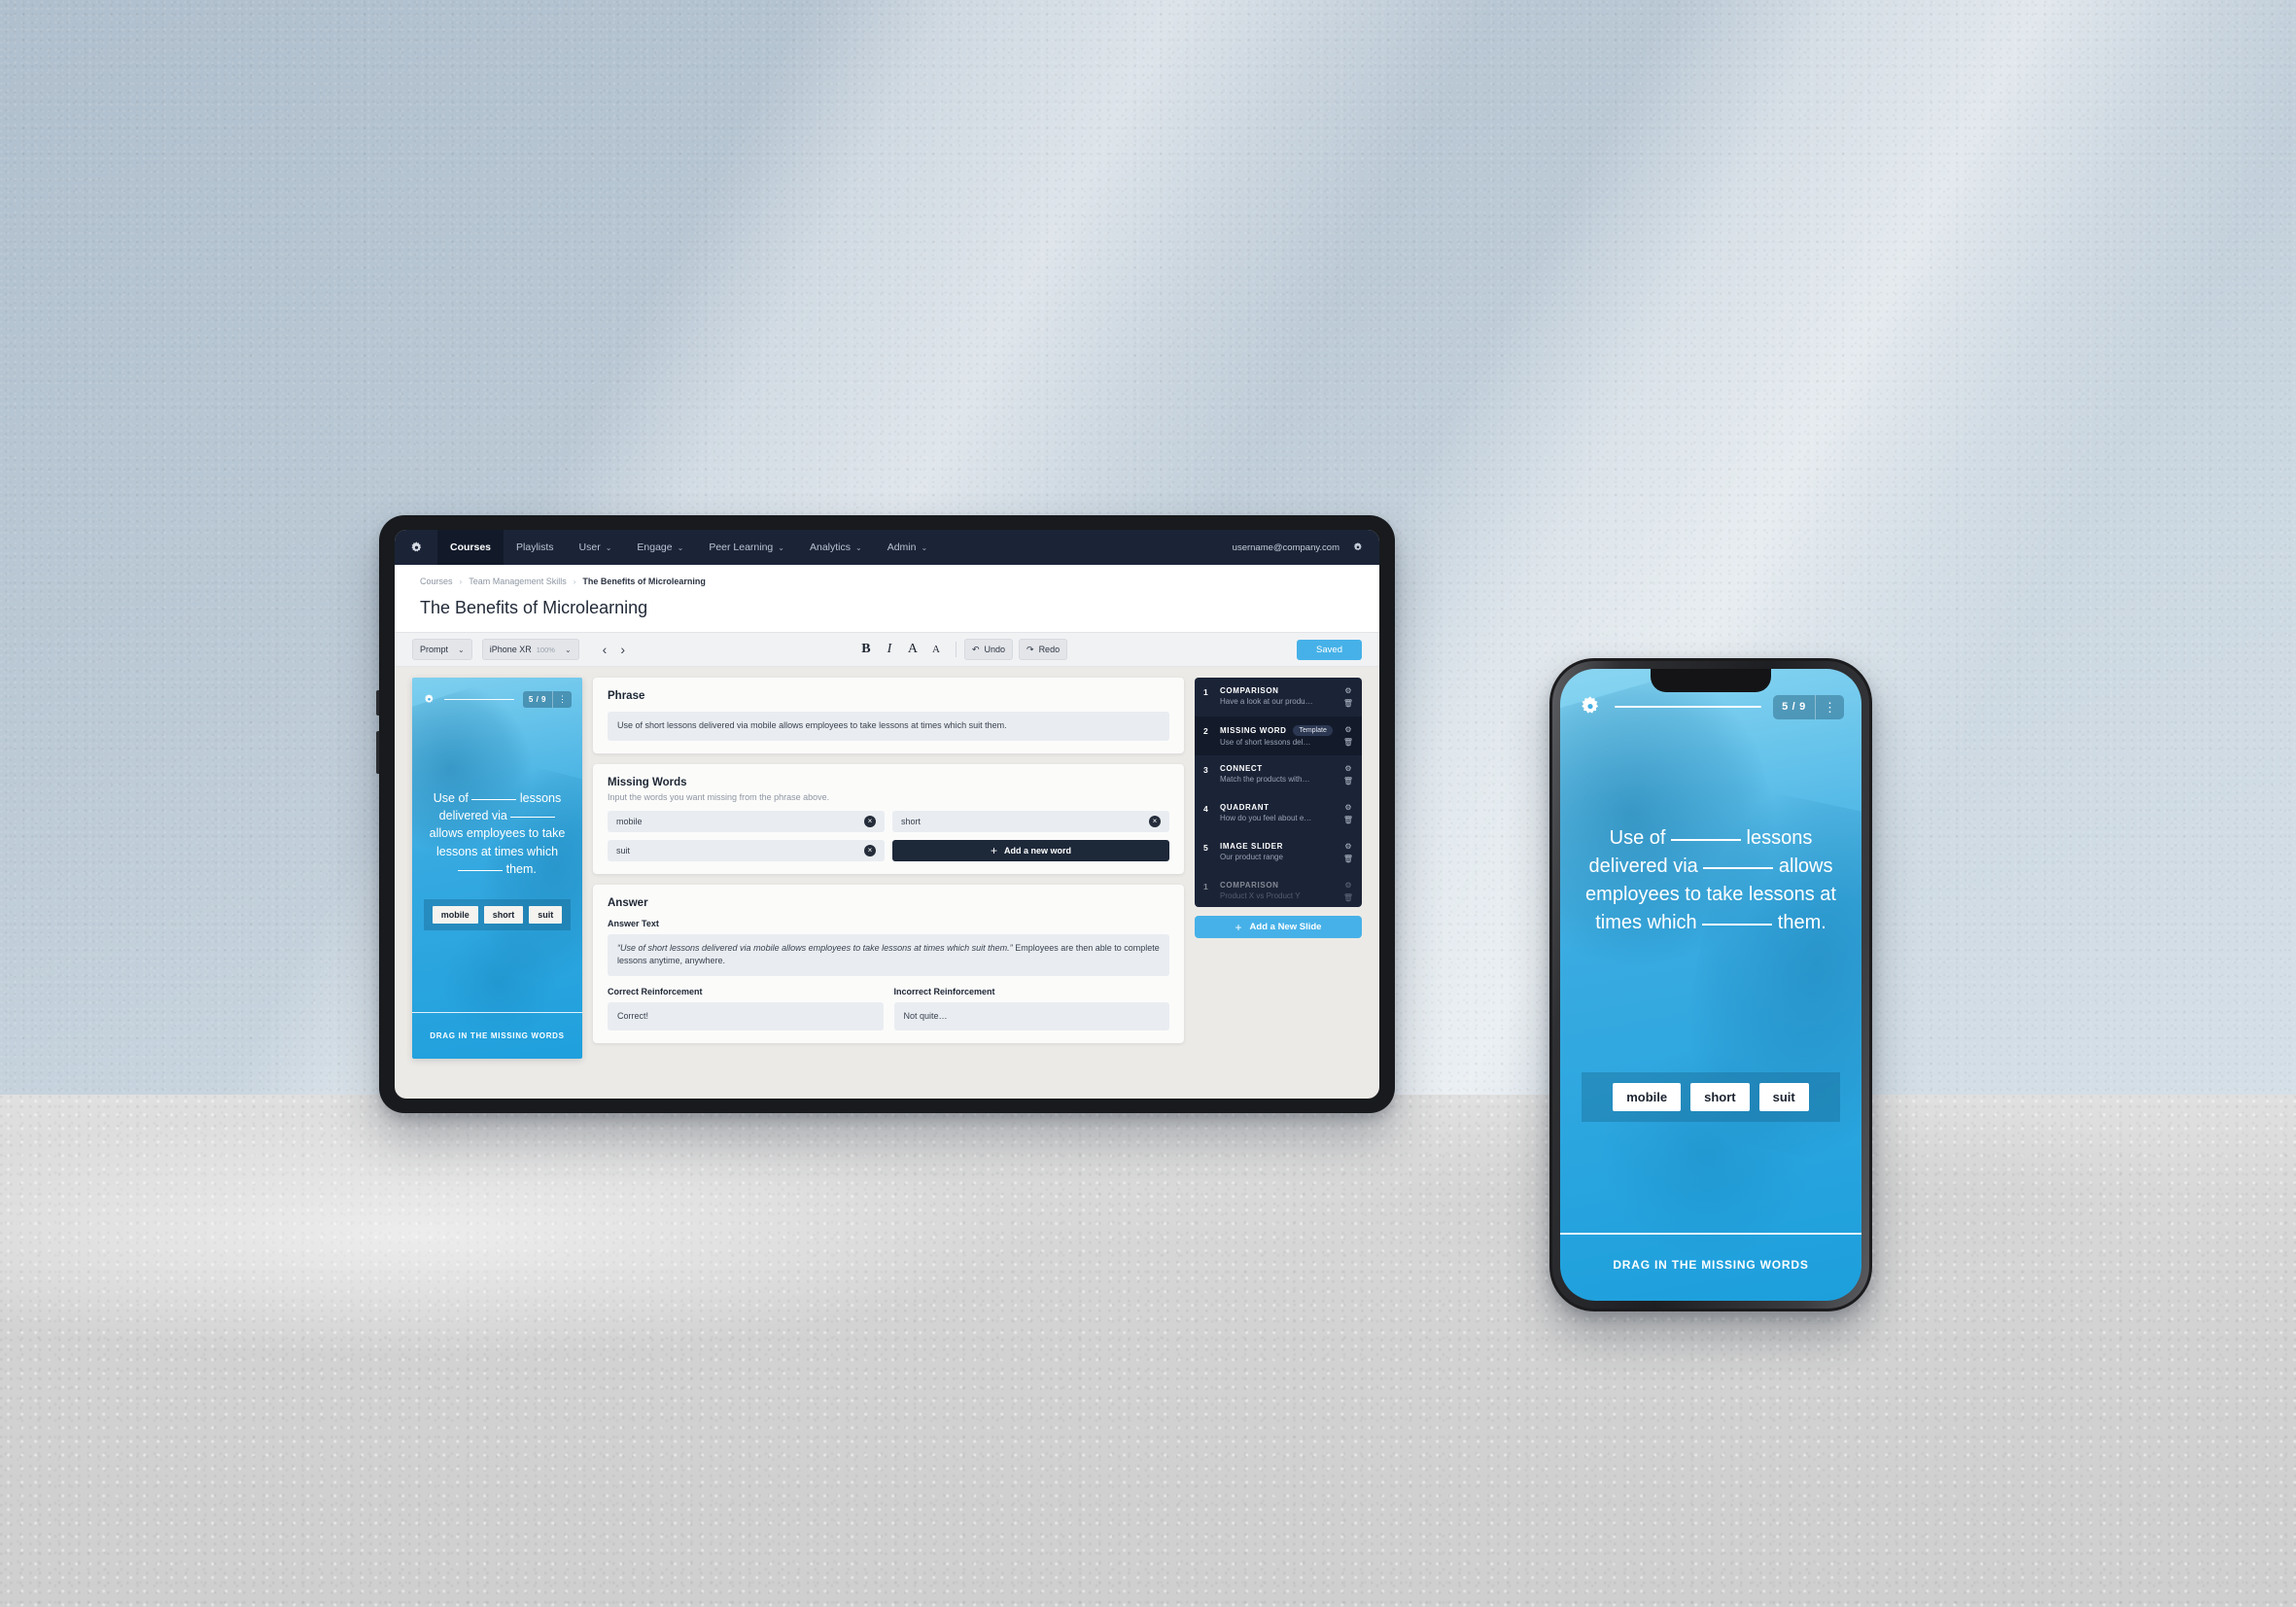  What do you see at coordinates (1249, 886) in the screenshot?
I see `slide-type: COMPARISON` at bounding box center [1249, 886].